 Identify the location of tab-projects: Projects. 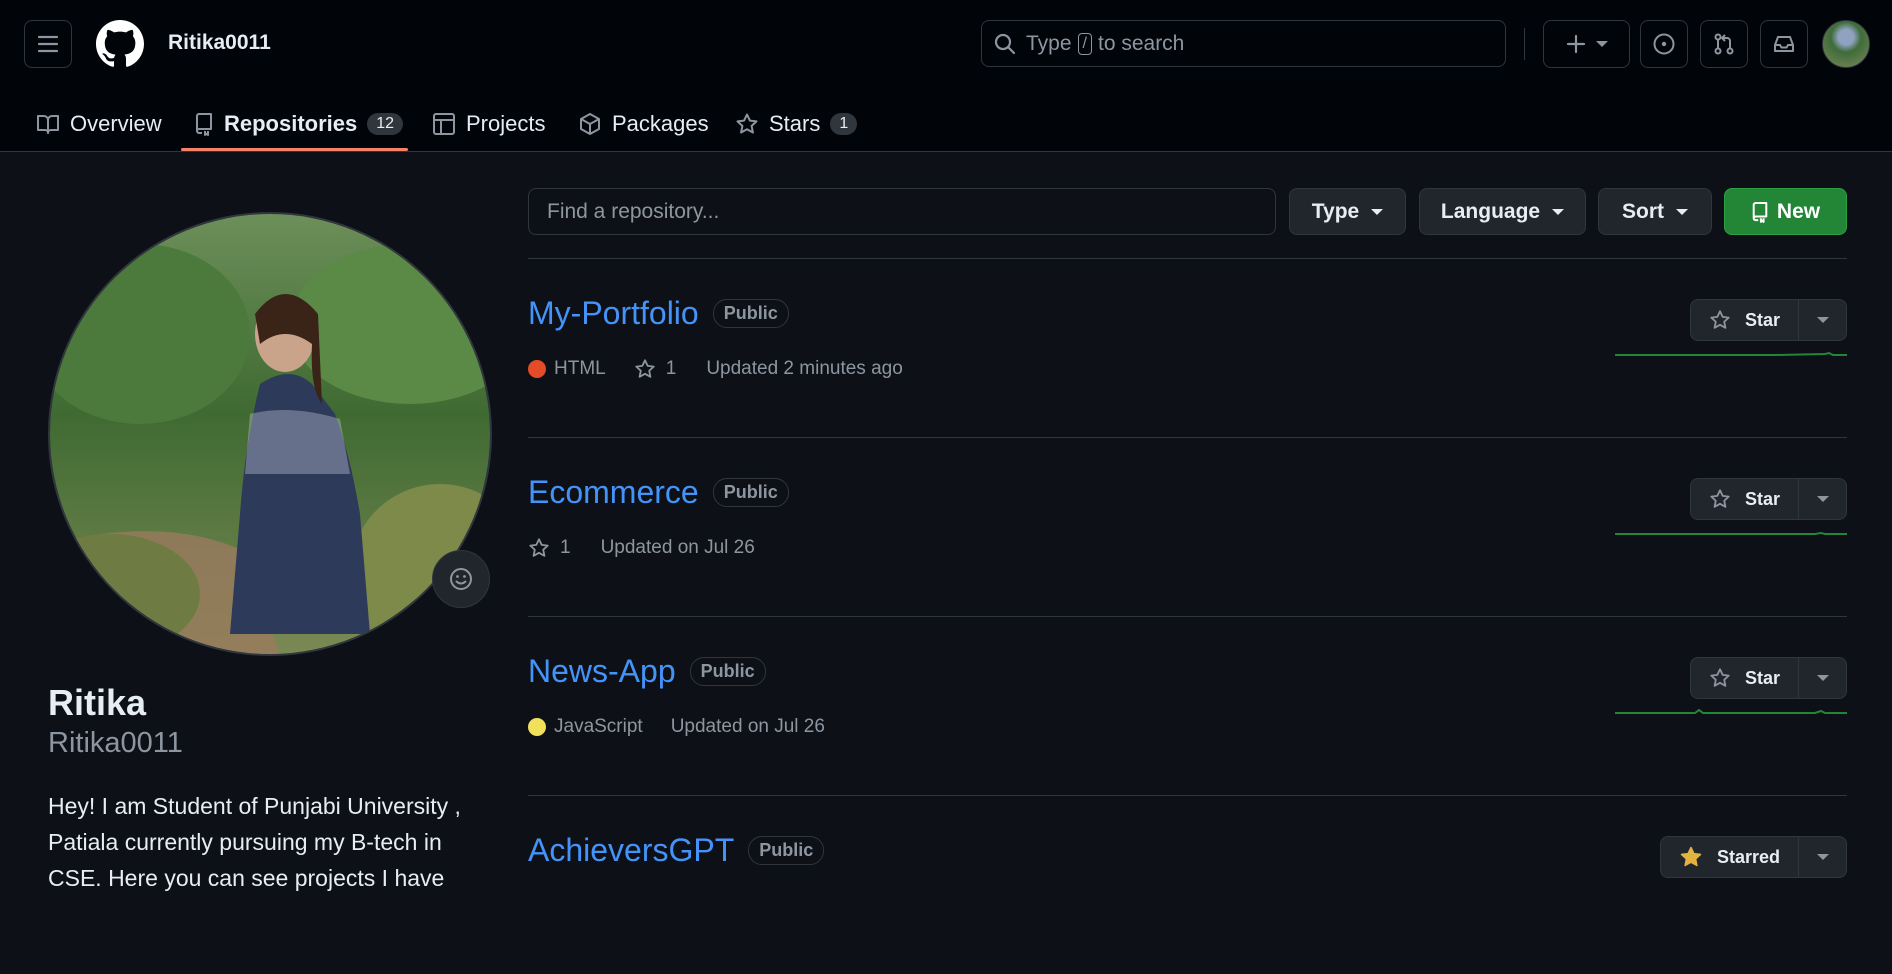
(488, 124).